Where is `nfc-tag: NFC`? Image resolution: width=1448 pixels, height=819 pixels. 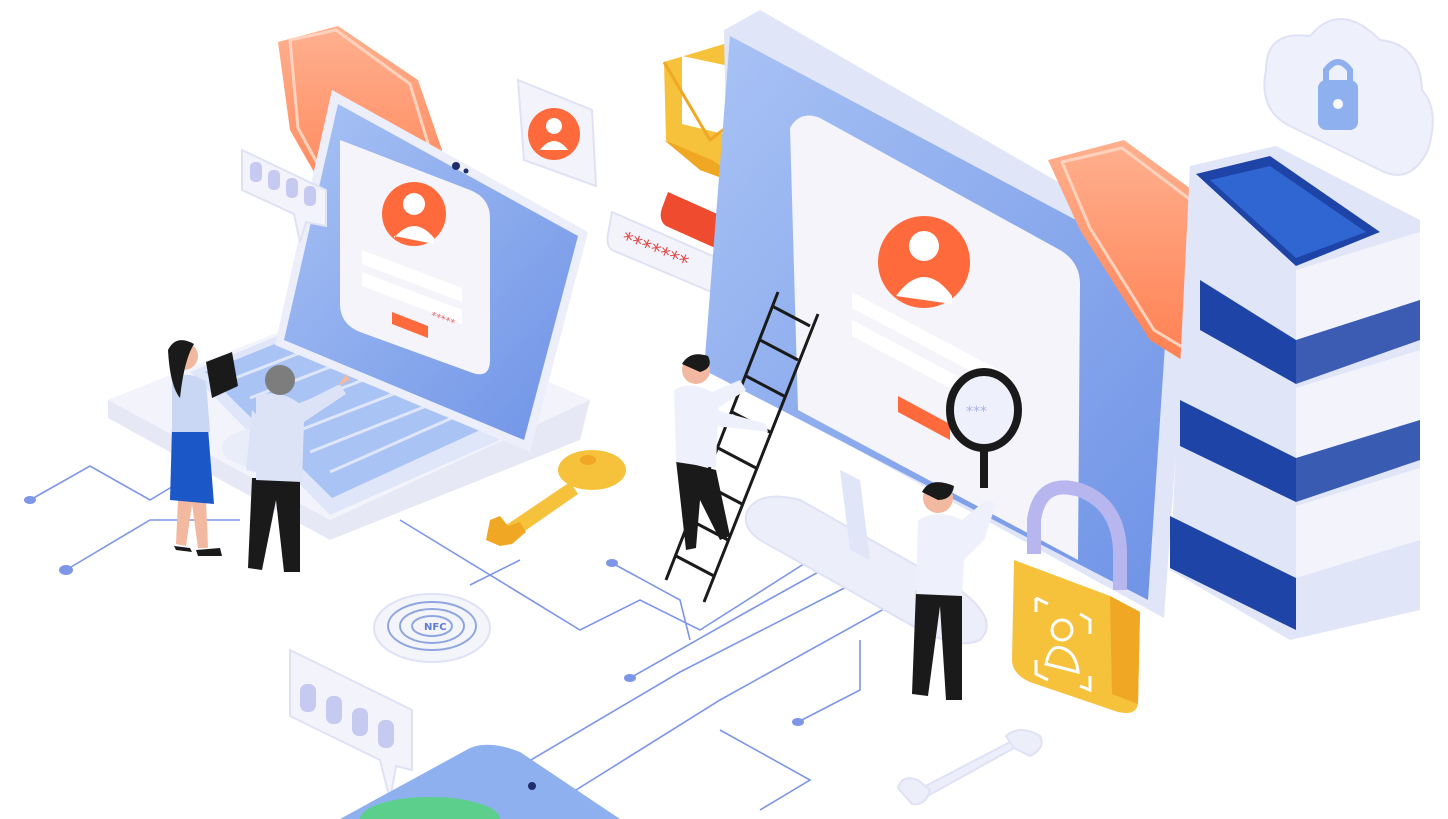
nfc-tag: NFC is located at coordinates (432, 628).